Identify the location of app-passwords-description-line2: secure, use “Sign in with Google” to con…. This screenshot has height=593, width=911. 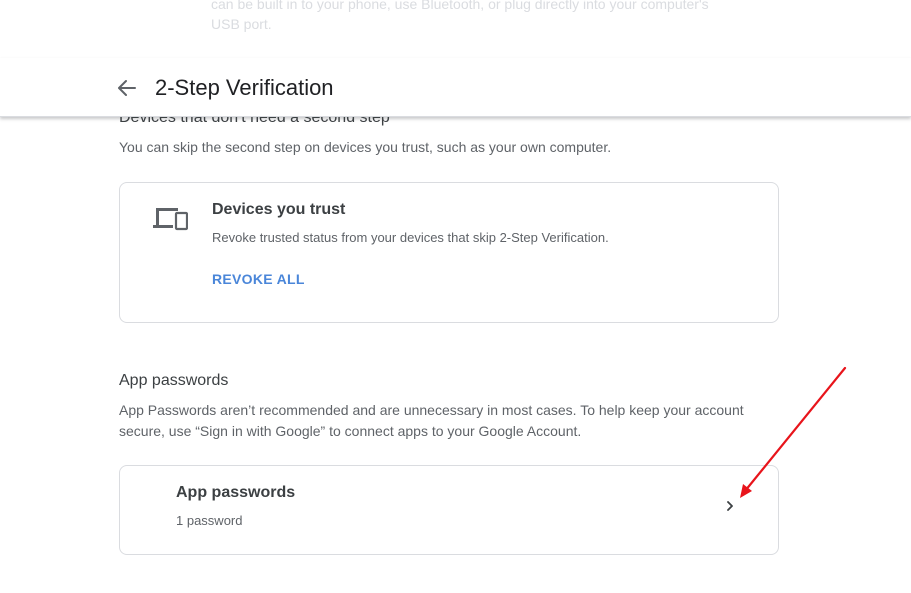
(350, 431).